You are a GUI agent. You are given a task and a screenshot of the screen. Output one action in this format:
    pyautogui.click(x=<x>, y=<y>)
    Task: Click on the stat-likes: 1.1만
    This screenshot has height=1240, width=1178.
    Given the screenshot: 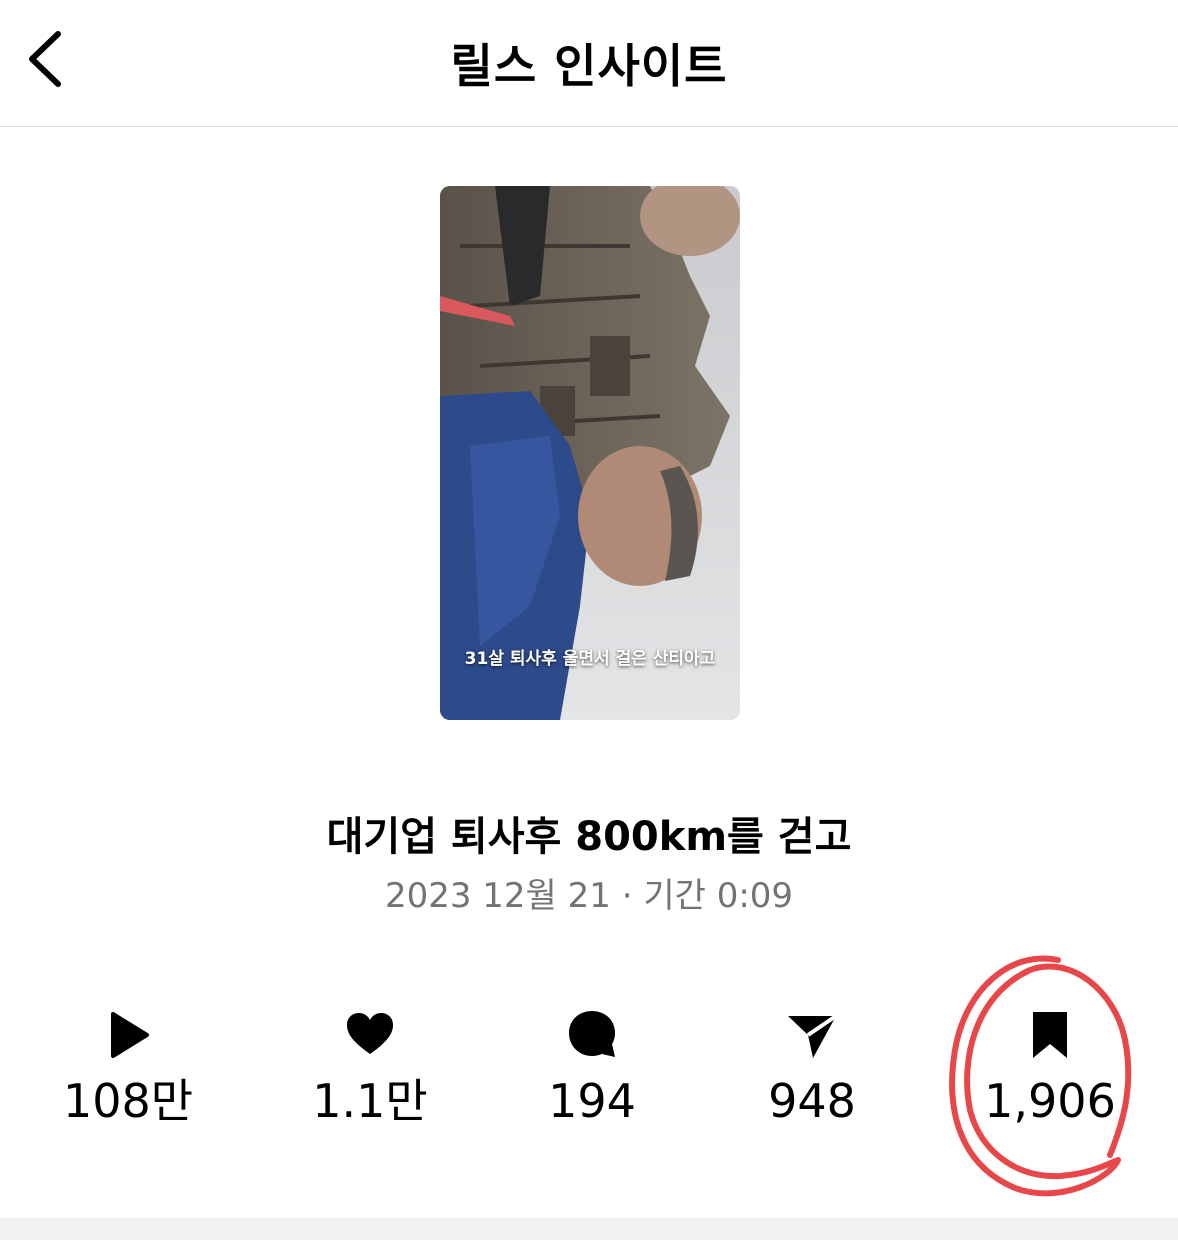 What is the action you would take?
    pyautogui.click(x=370, y=1067)
    